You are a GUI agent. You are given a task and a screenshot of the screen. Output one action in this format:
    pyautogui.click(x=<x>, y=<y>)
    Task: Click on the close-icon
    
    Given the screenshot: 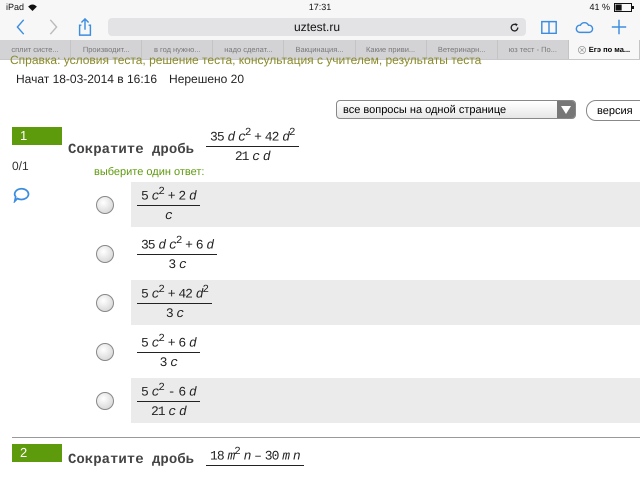 What is the action you would take?
    pyautogui.click(x=582, y=50)
    